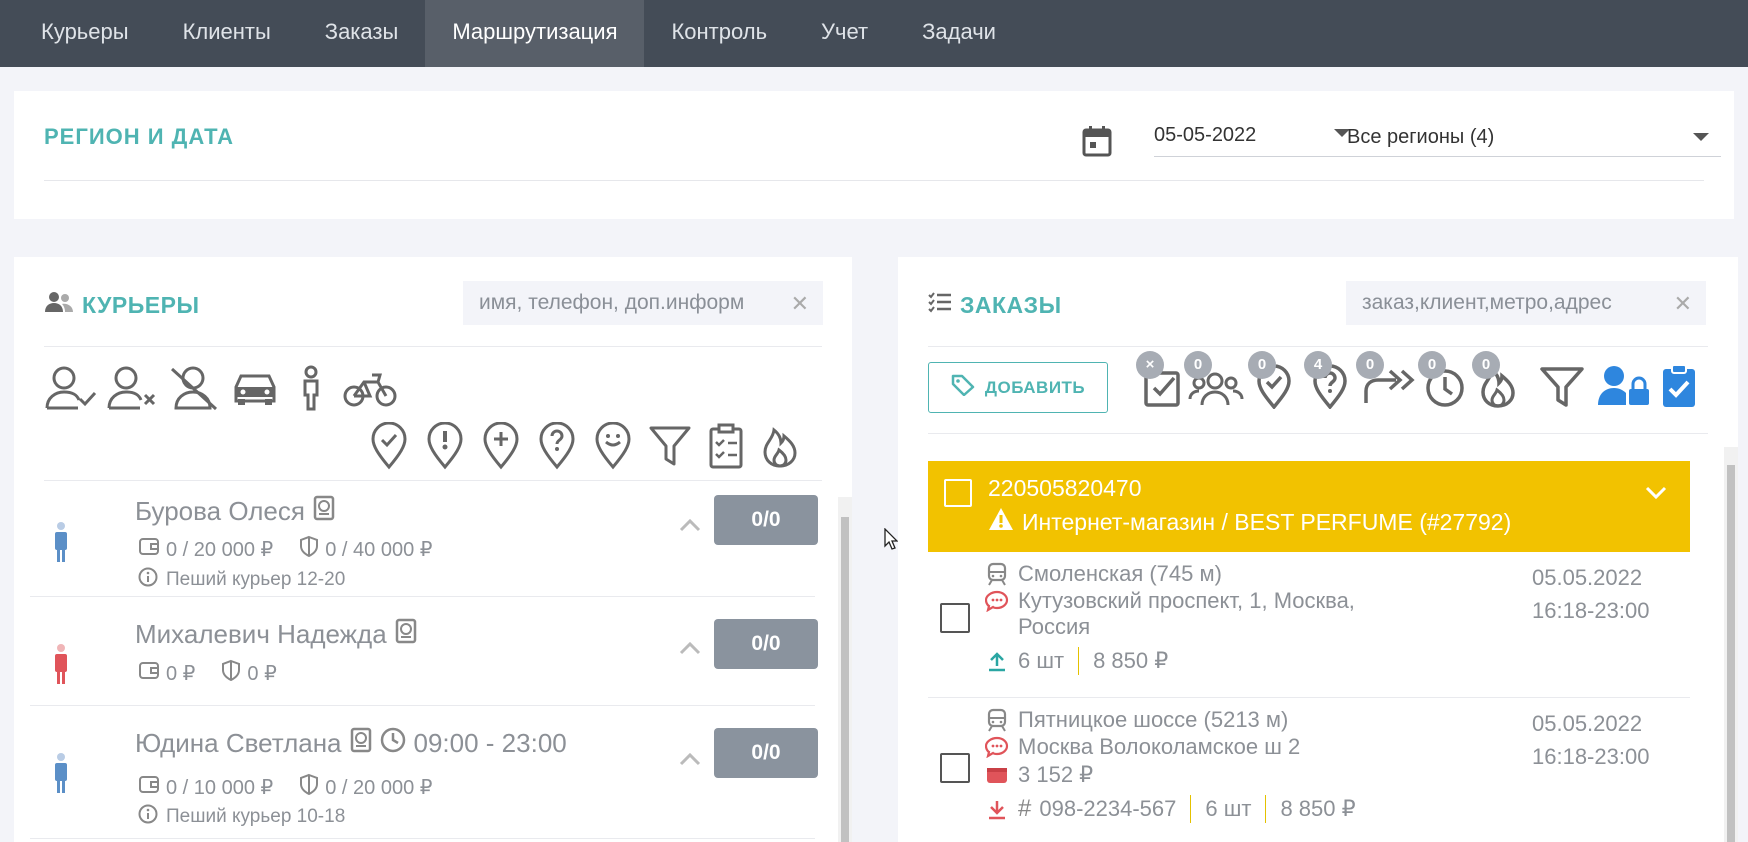  What do you see at coordinates (726, 446) in the screenshot?
I see `clipboard-list-icon` at bounding box center [726, 446].